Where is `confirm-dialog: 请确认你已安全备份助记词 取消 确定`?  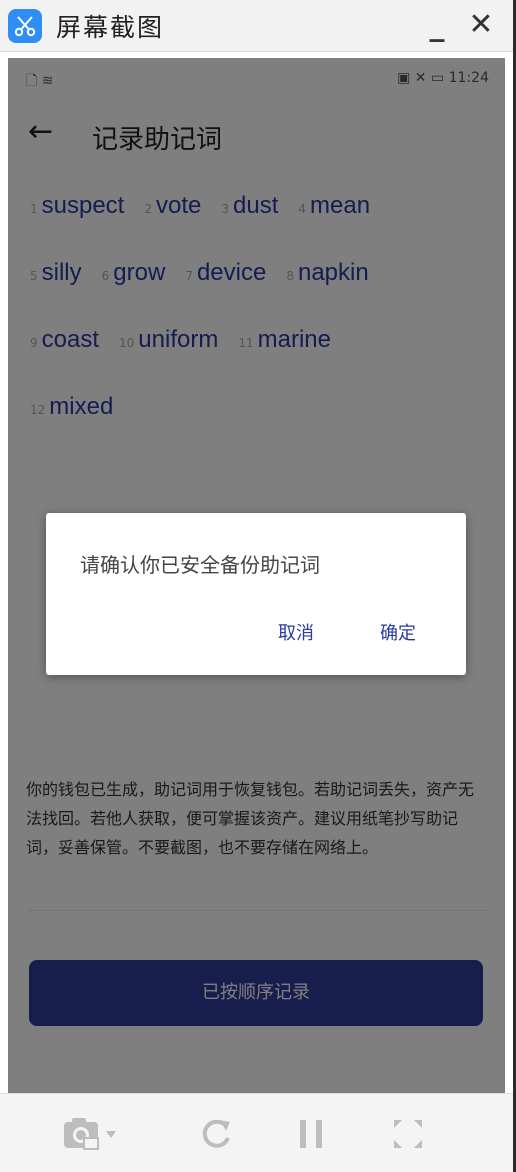 confirm-dialog: 请确认你已安全备份助记词 取消 确定 is located at coordinates (256, 594).